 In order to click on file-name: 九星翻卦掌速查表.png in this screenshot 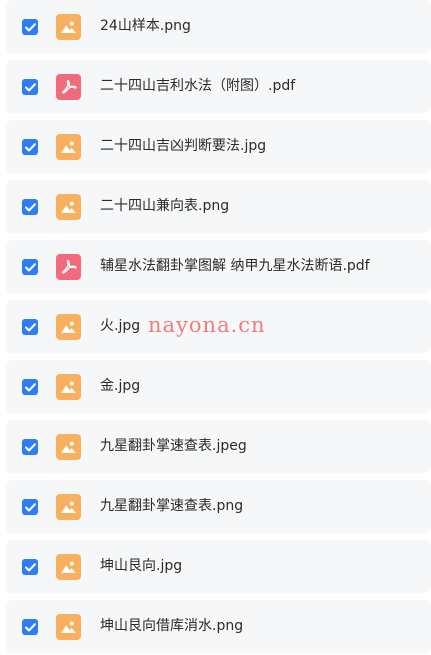, I will do `click(172, 506)`.